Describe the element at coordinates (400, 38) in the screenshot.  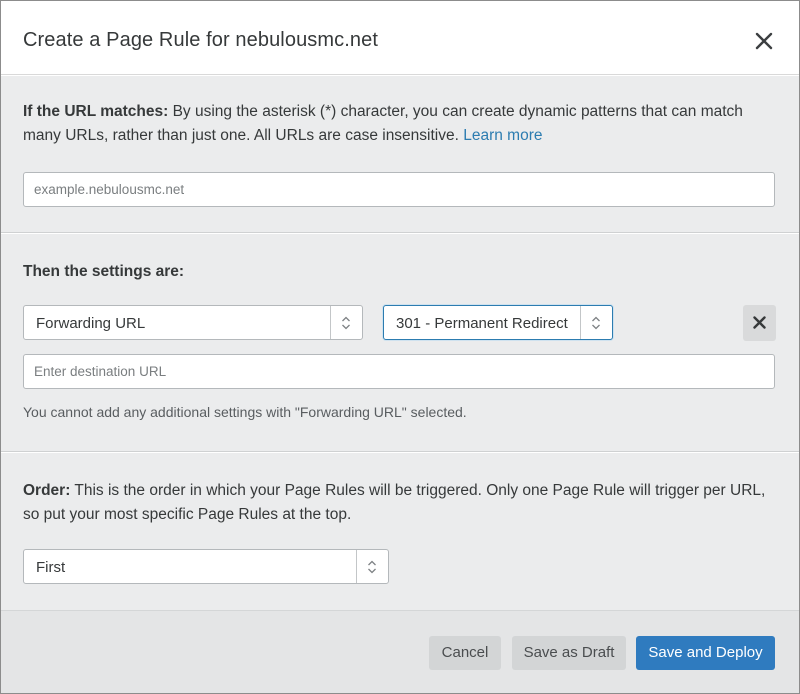
I see `dialog-header: Create a Page Rule for nebulousmc.net` at that location.